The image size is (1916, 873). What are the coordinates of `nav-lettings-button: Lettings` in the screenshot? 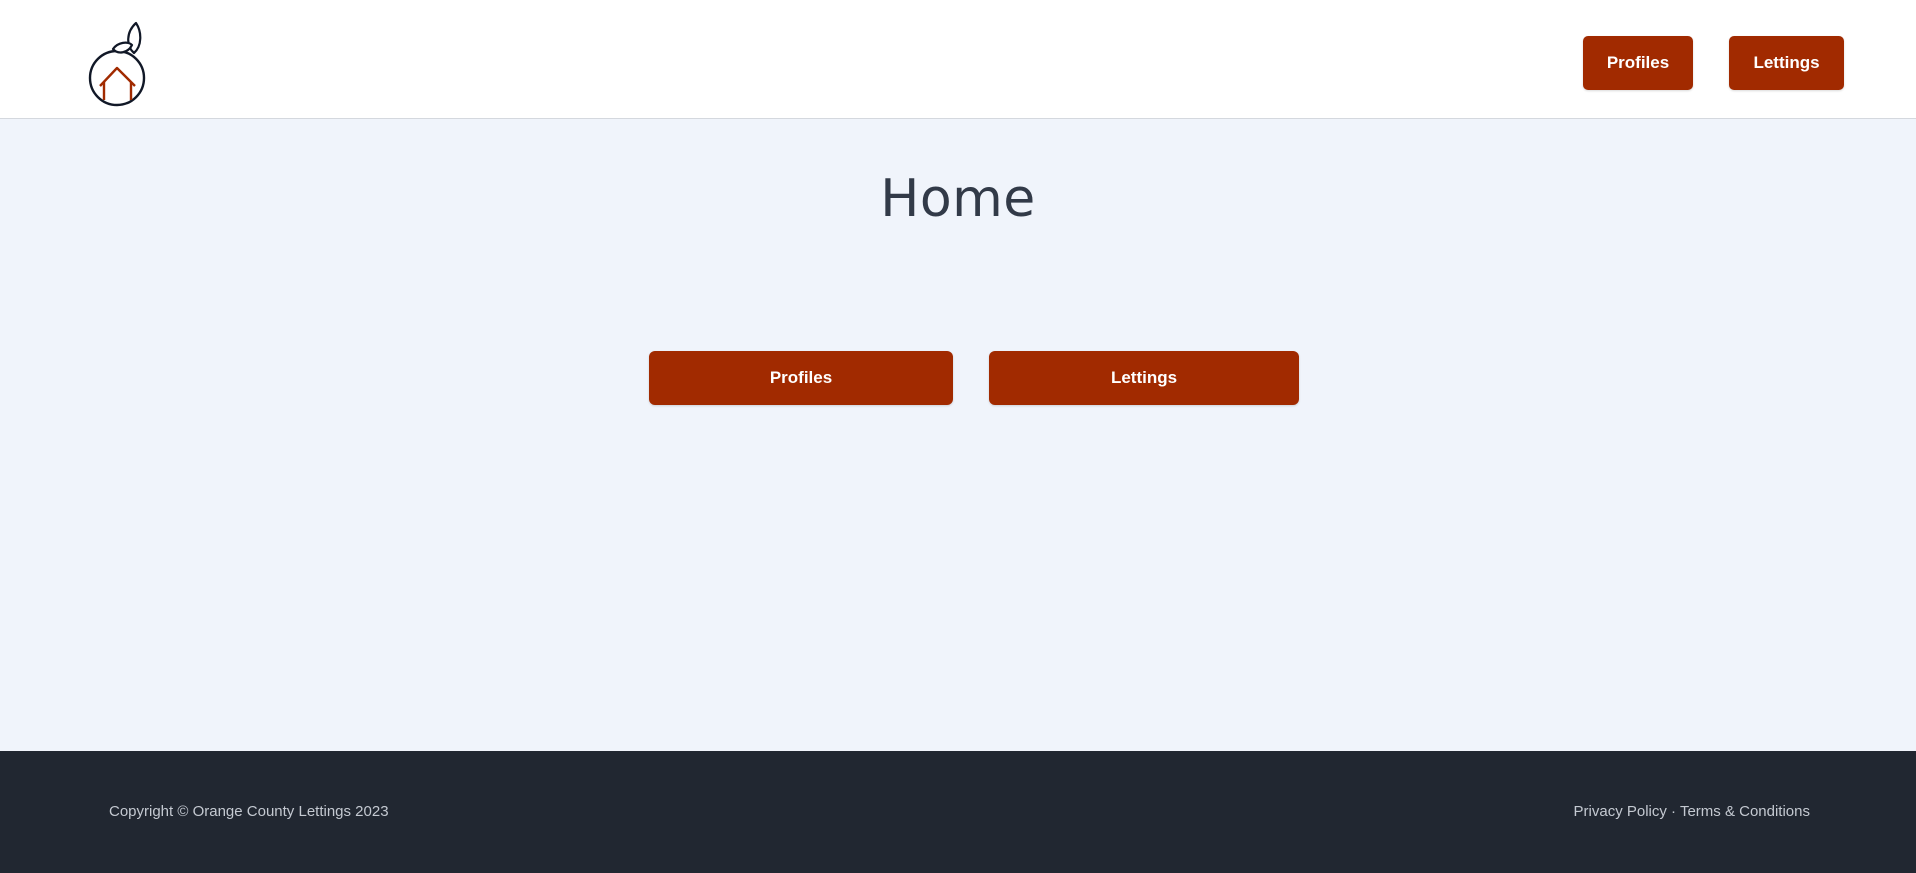 It's located at (1786, 63).